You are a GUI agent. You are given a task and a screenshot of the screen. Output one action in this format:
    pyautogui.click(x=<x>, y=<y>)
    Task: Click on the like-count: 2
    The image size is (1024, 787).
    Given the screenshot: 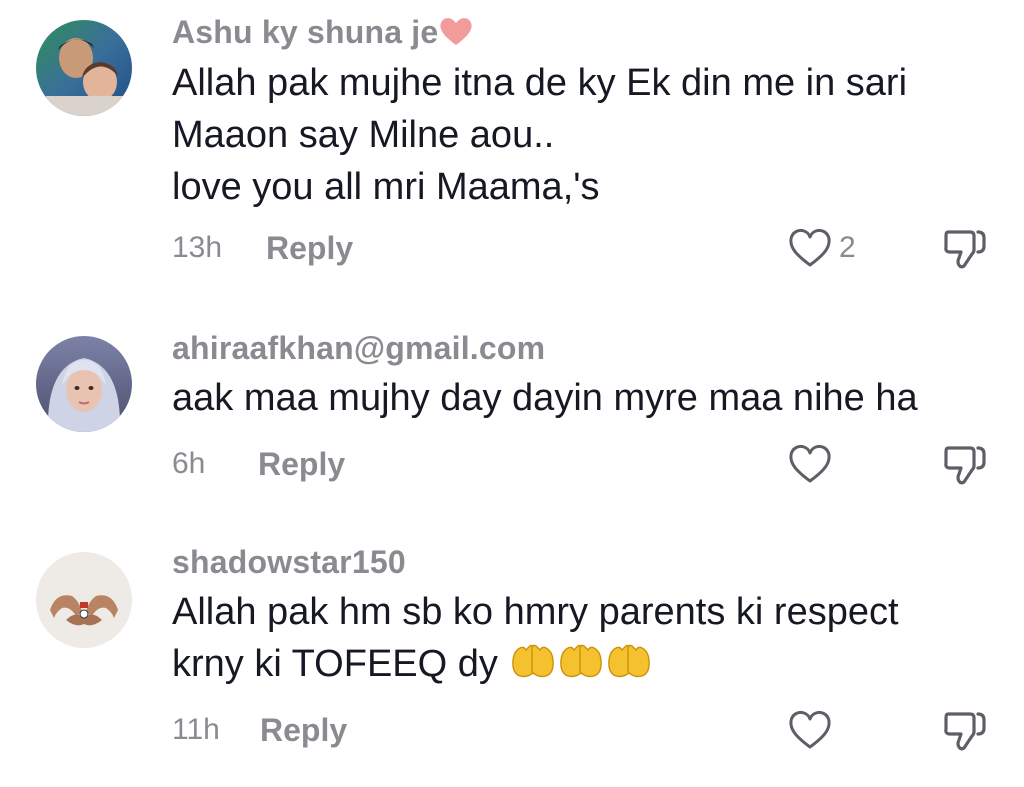 What is the action you would take?
    pyautogui.click(x=847, y=247)
    